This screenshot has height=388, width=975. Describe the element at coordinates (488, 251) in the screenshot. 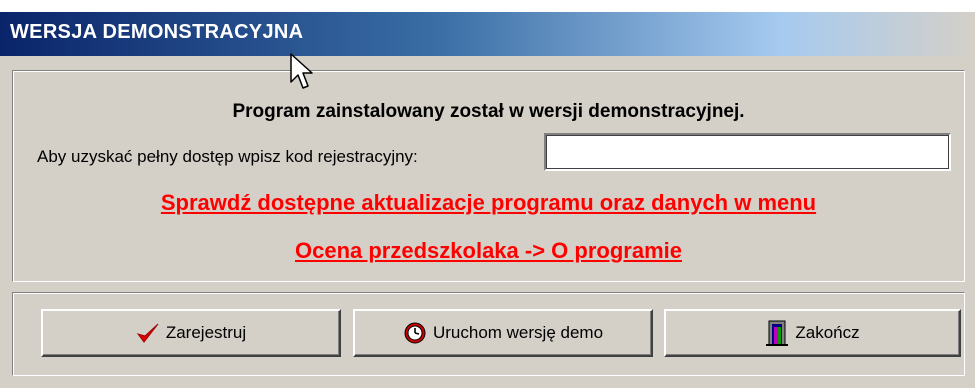

I see `update-info-link-line2: Ocena przedszkolaka -> O programie` at that location.